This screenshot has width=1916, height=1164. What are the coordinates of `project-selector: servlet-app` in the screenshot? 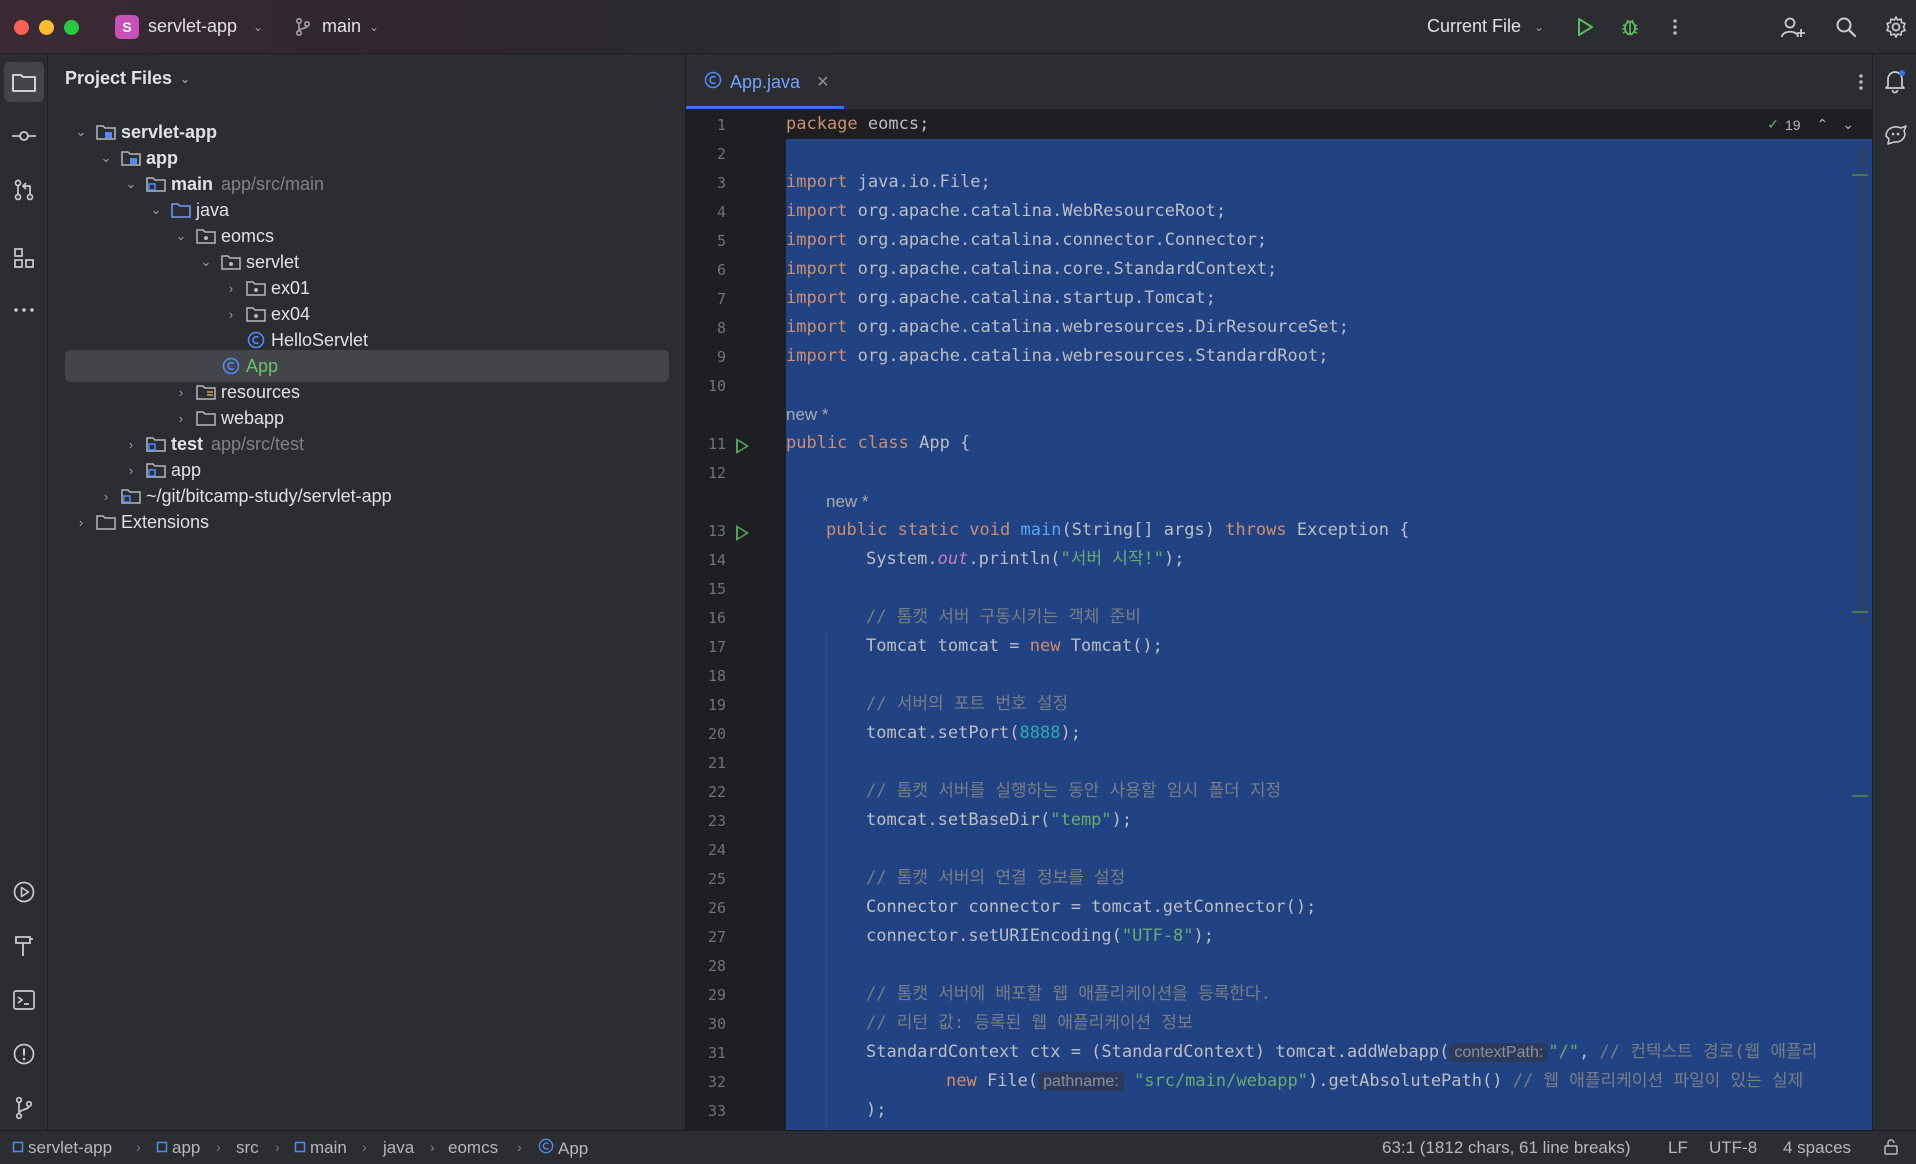 It's located at (192, 26).